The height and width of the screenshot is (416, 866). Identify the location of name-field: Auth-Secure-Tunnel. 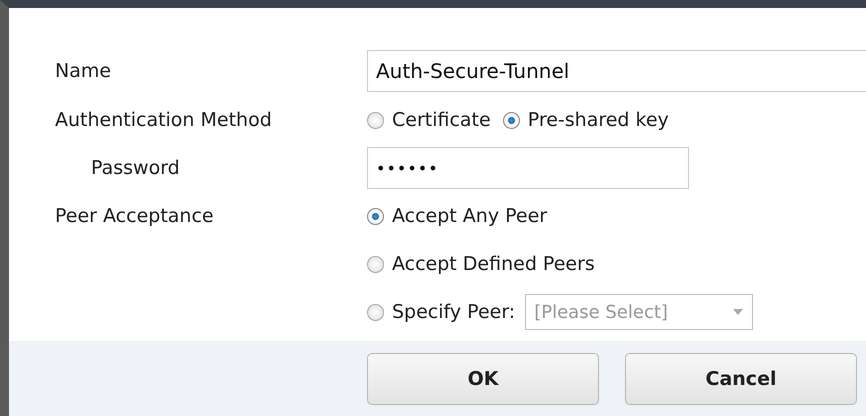
(616, 71).